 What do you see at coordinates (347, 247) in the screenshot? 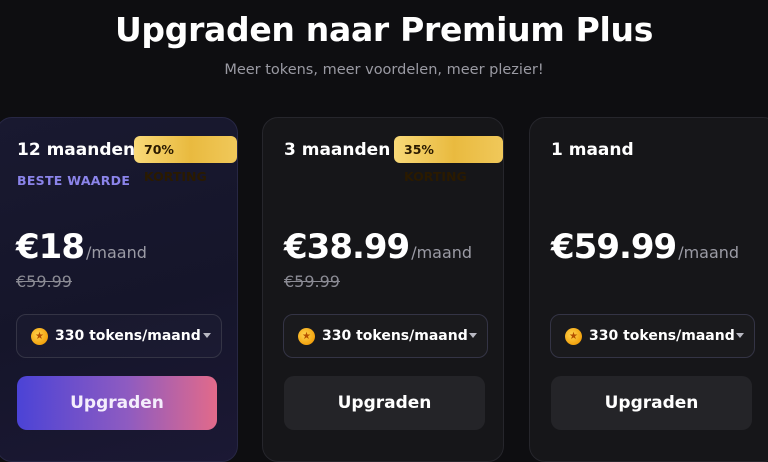
I see `plan-price: €38.99` at bounding box center [347, 247].